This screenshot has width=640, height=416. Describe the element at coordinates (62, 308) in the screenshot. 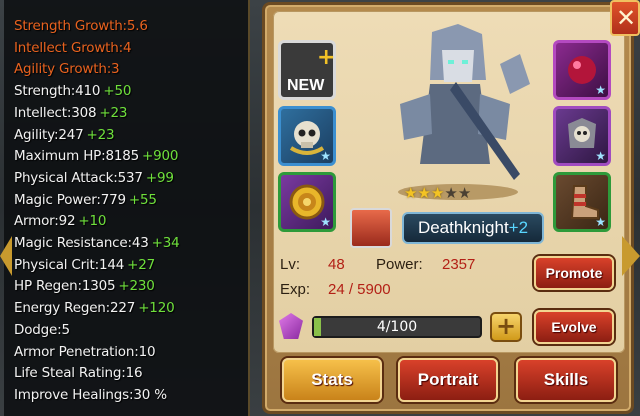

I see `stat-label: Energy Regen:` at that location.